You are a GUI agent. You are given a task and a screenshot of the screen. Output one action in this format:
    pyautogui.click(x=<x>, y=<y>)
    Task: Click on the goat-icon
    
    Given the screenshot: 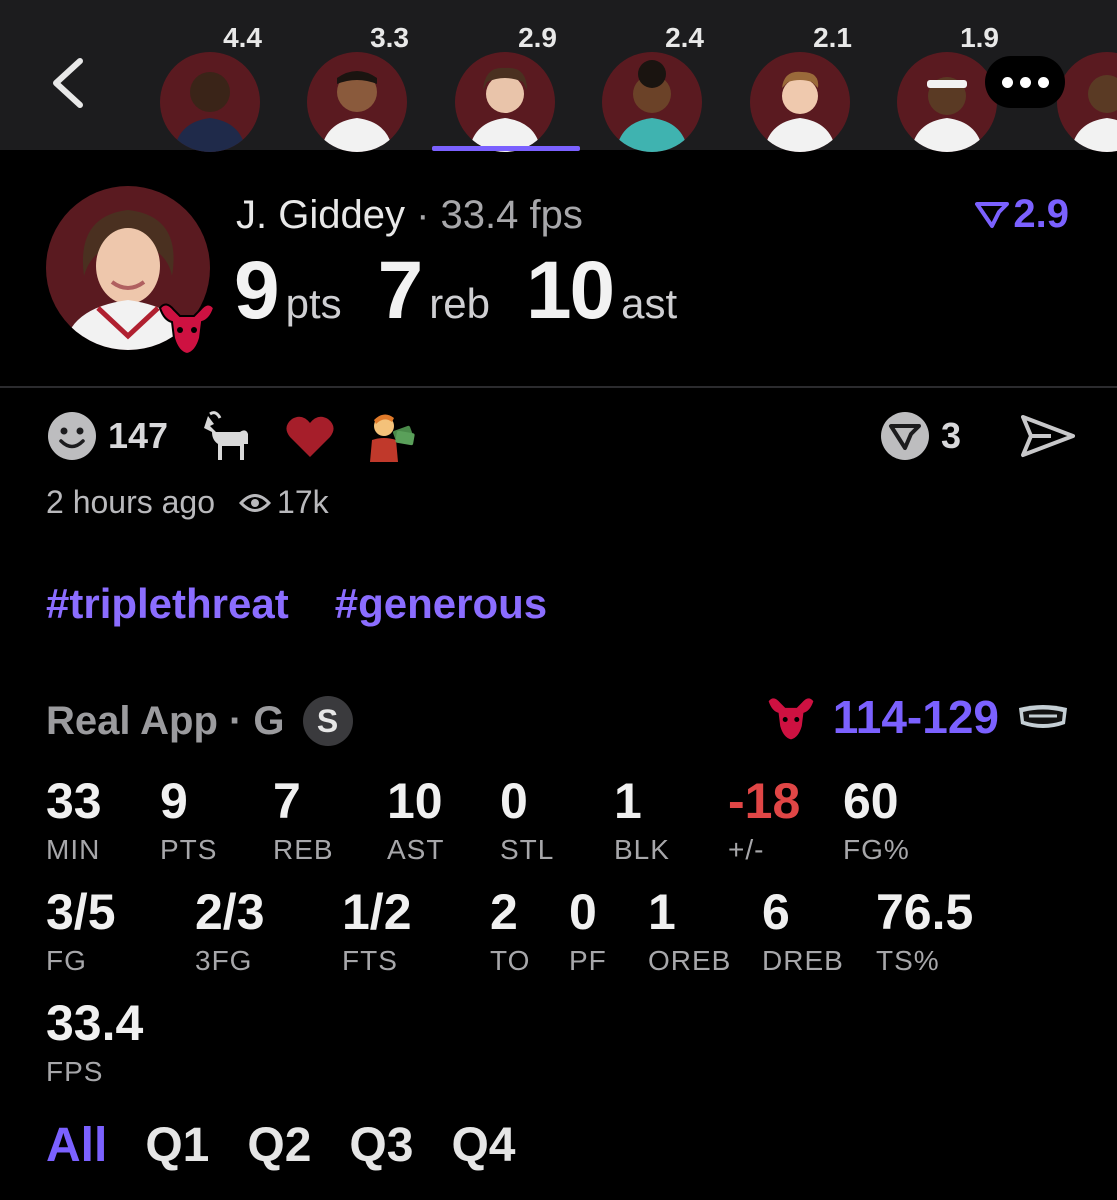 What is the action you would take?
    pyautogui.click(x=229, y=436)
    